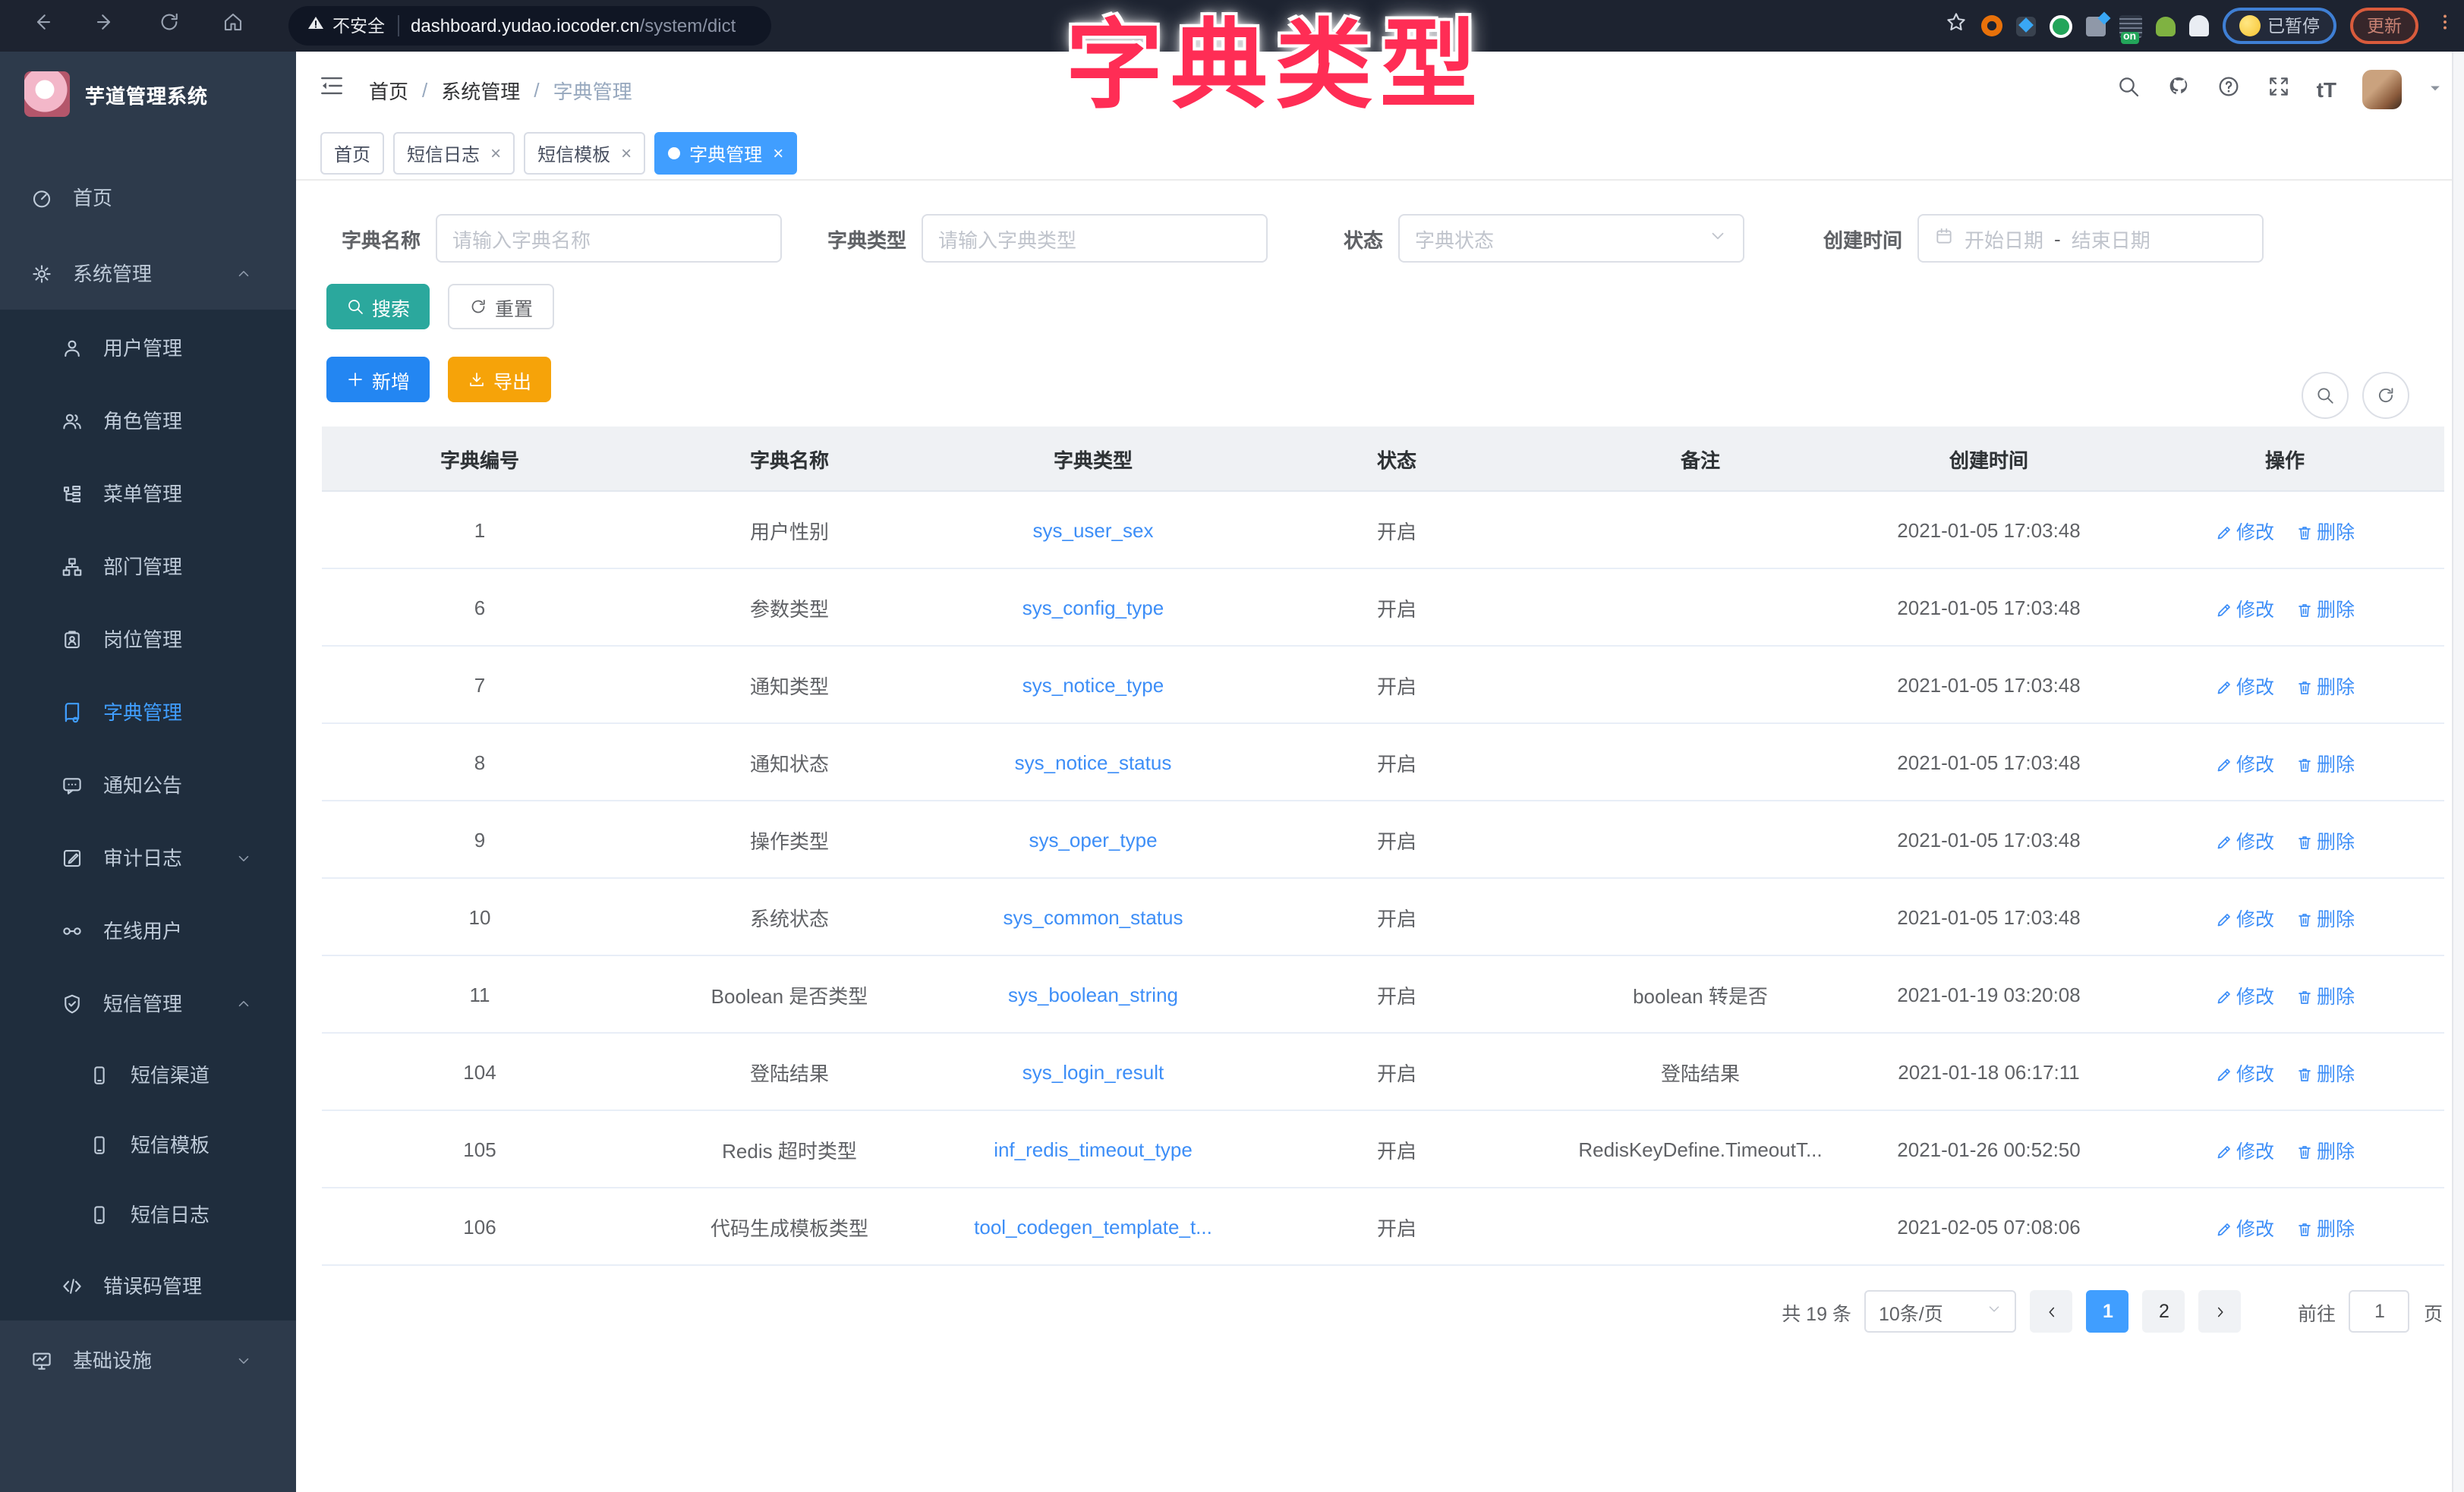 The height and width of the screenshot is (1492, 2464). I want to click on cell-type-link: sys_common_status, so click(1093, 917).